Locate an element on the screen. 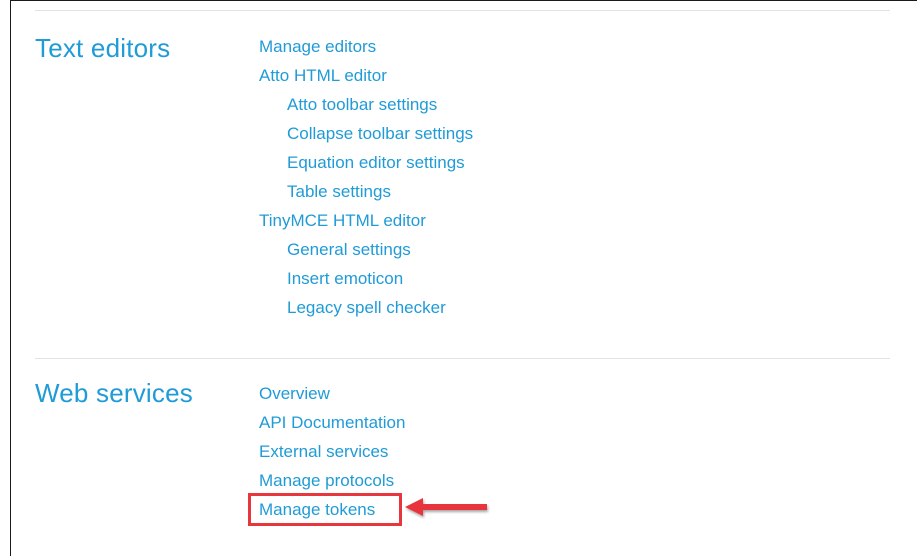  section-divider-top is located at coordinates (462, 10).